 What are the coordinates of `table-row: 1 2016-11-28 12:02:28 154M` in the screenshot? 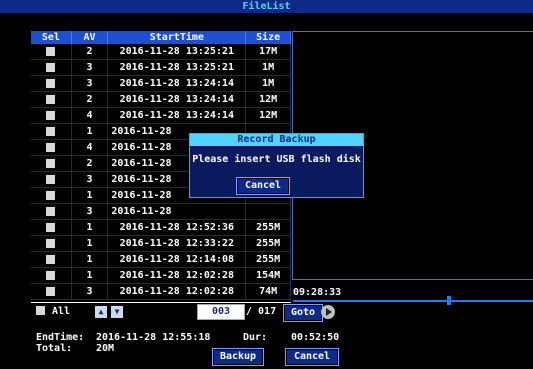 It's located at (161, 275).